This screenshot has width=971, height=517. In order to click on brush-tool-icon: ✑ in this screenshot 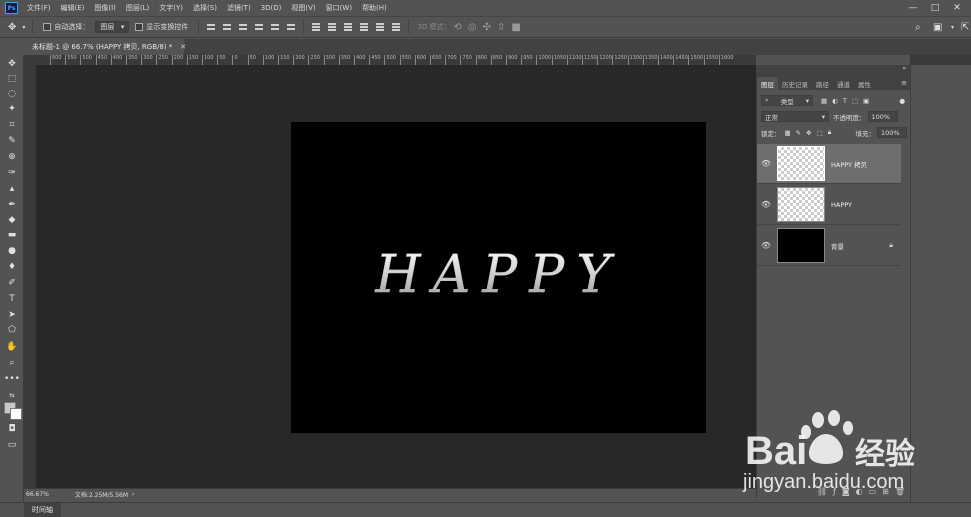, I will do `click(12, 173)`.